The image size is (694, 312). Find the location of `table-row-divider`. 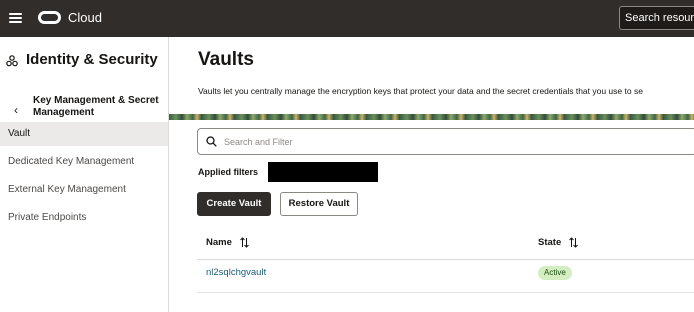

table-row-divider is located at coordinates (445, 292).